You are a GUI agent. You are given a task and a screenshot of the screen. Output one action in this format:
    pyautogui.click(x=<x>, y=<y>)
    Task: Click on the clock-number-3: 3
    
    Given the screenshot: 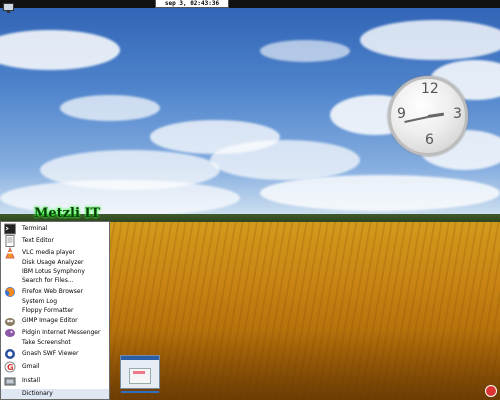 What is the action you would take?
    pyautogui.click(x=457, y=114)
    